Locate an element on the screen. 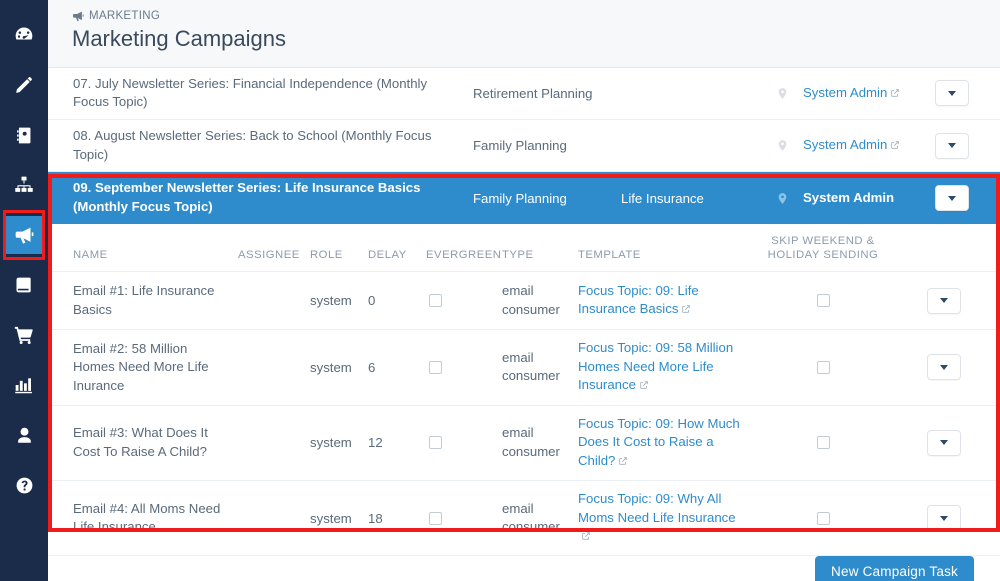  sidebar-item-marketing-active-bg is located at coordinates (24, 235).